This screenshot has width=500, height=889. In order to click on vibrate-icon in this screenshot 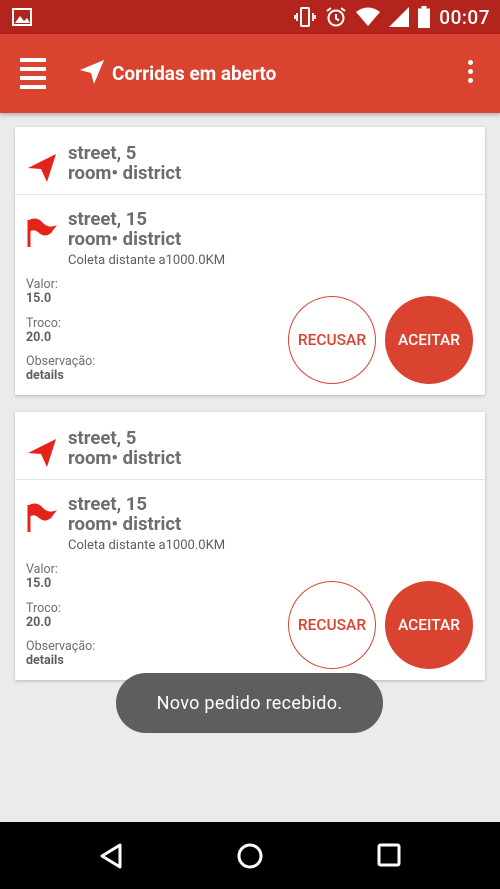, I will do `click(305, 17)`.